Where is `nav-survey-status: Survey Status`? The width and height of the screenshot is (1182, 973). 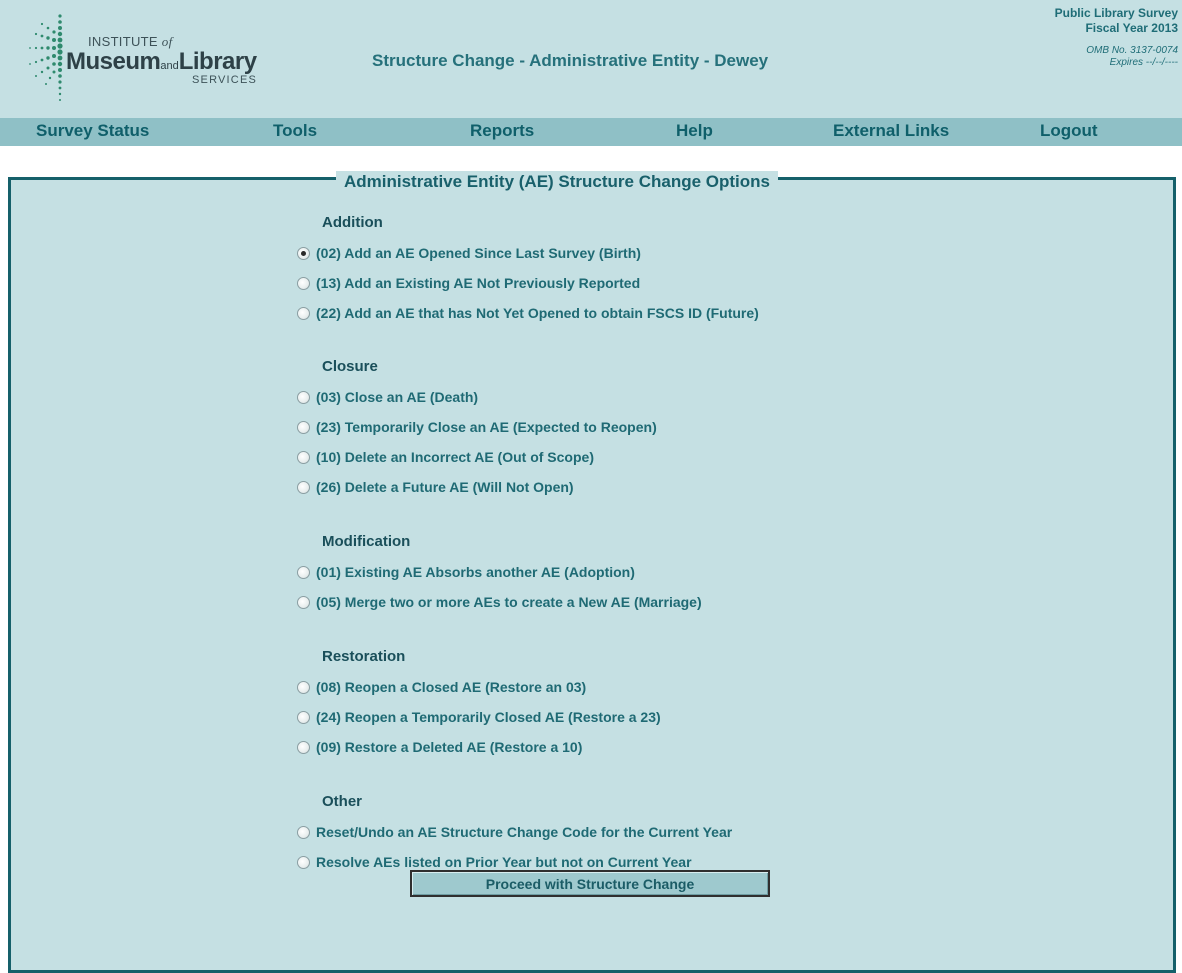 nav-survey-status: Survey Status is located at coordinates (92, 131).